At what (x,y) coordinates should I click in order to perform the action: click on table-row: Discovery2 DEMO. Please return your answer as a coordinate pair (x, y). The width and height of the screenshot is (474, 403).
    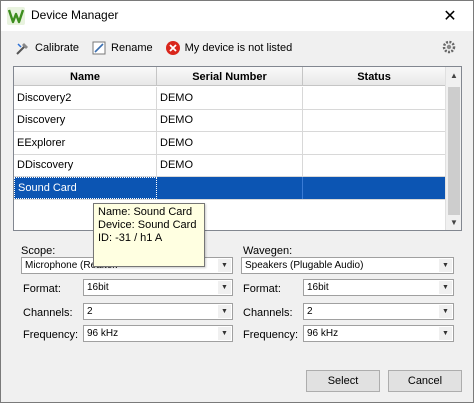
    Looking at the image, I should click on (230, 98).